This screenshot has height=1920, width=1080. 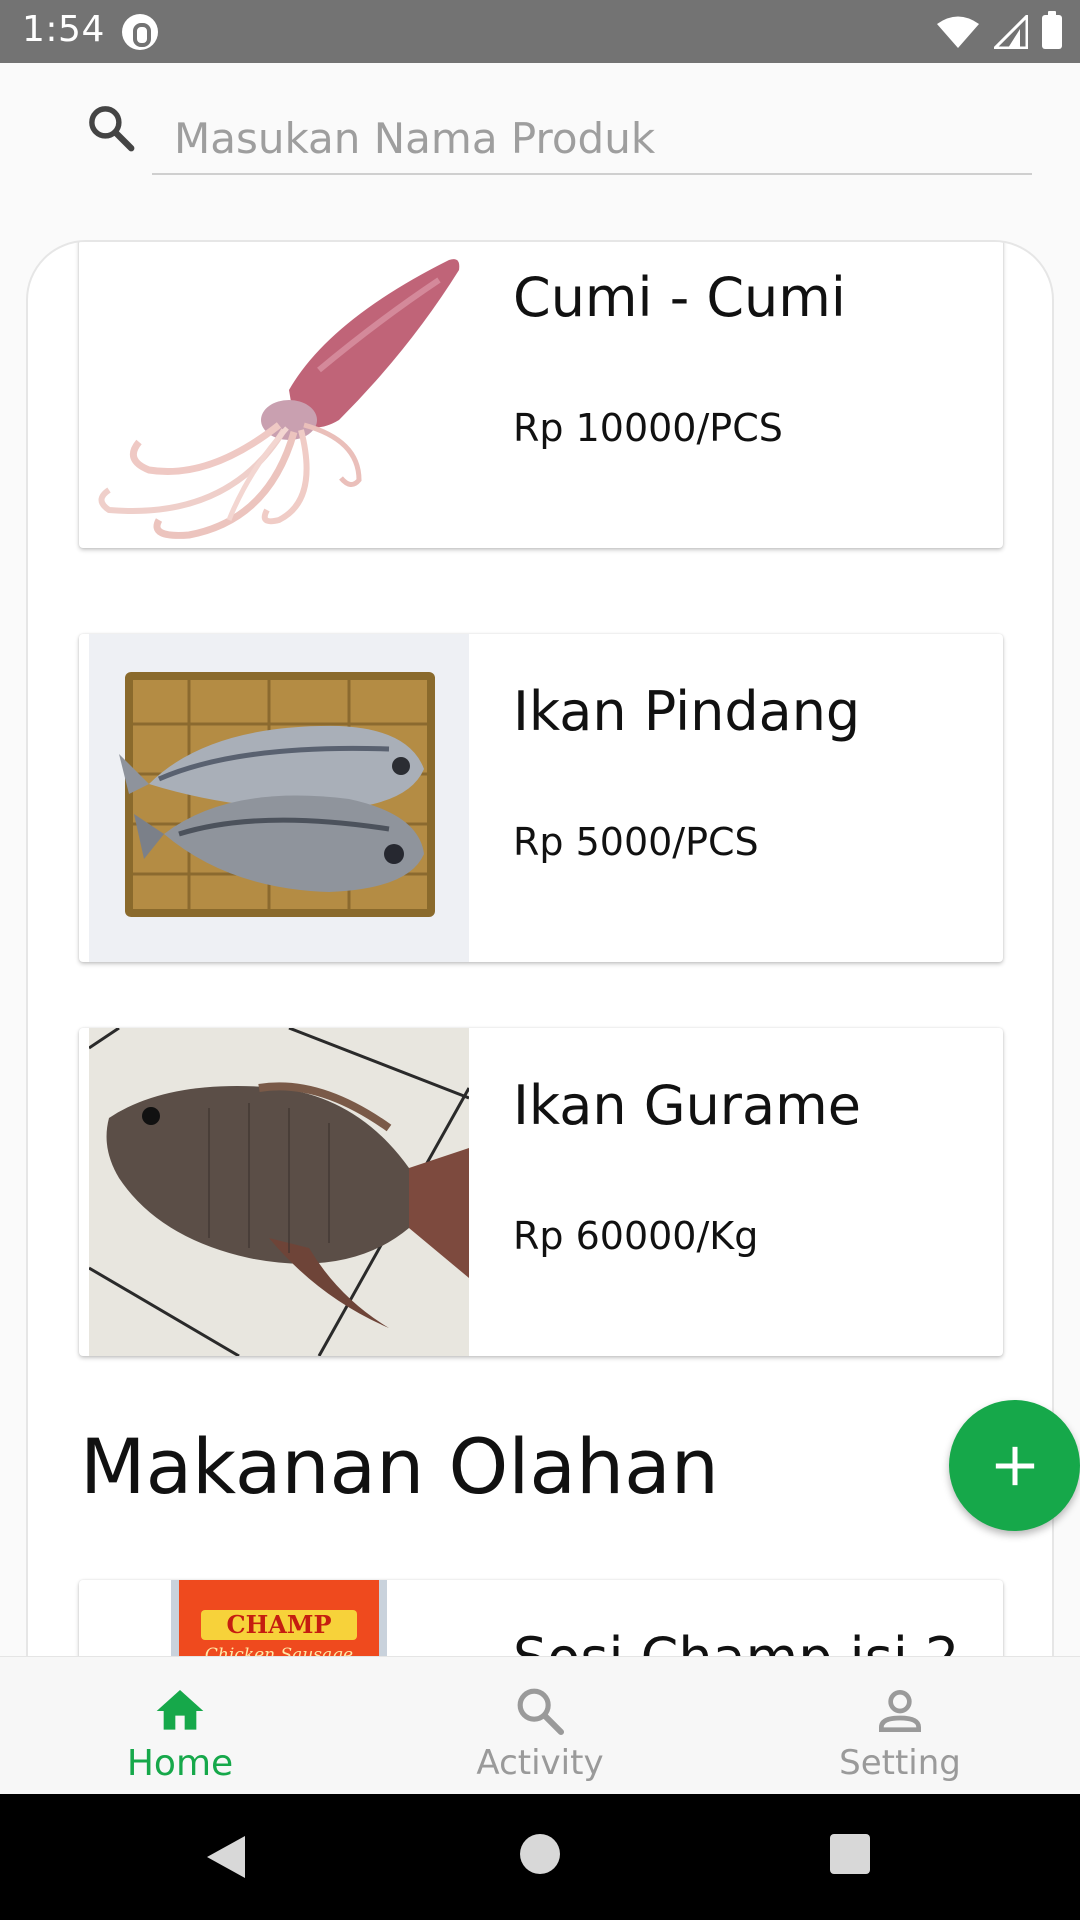 What do you see at coordinates (679, 297) in the screenshot?
I see `product-name: Cumi - Cumi` at bounding box center [679, 297].